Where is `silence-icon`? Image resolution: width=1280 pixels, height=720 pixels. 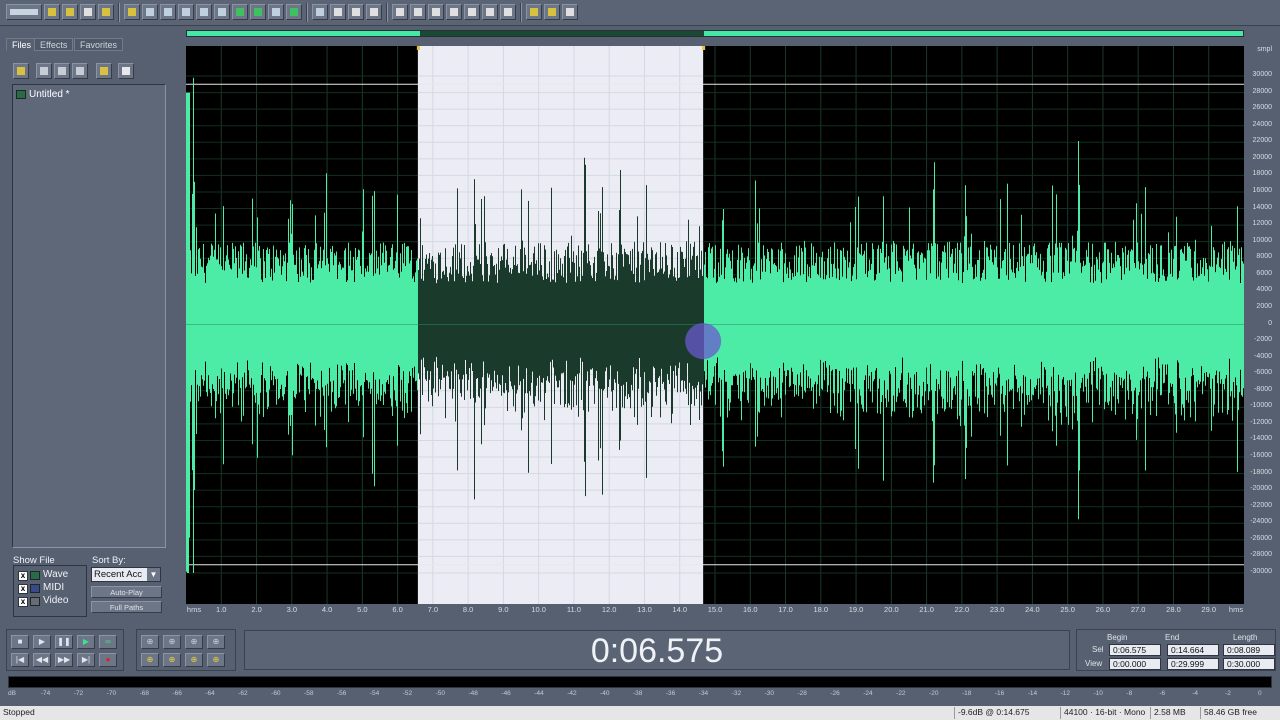
silence-icon is located at coordinates (276, 12).